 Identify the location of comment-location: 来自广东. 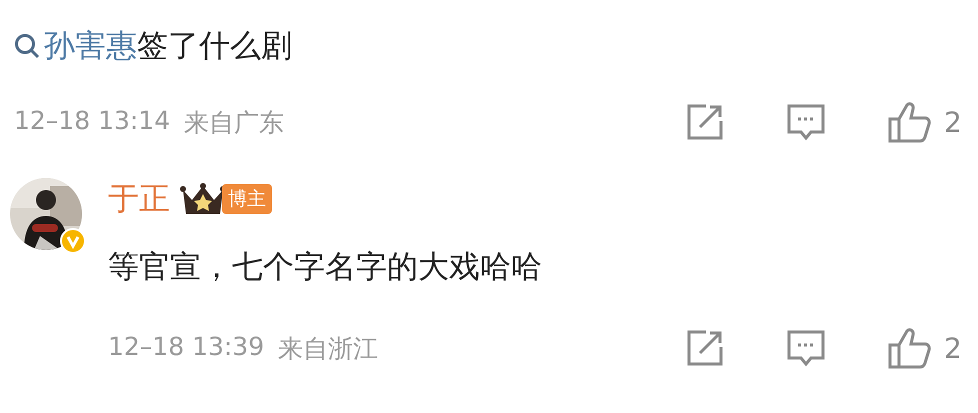
(234, 122).